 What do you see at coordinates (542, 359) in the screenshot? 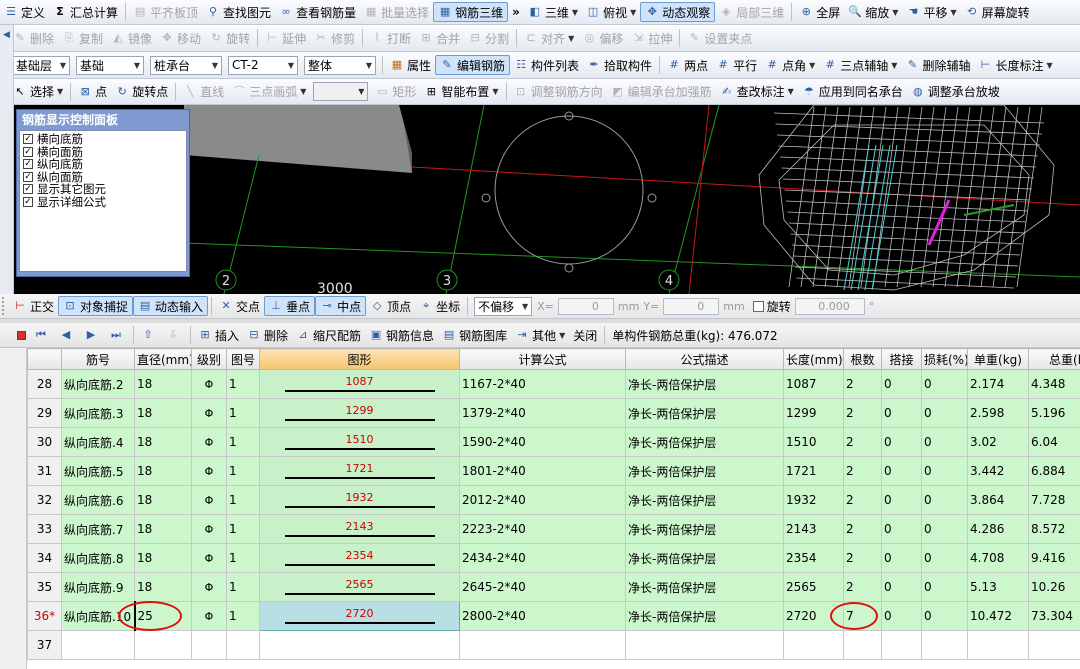
I see `header-formula: 计算公式` at bounding box center [542, 359].